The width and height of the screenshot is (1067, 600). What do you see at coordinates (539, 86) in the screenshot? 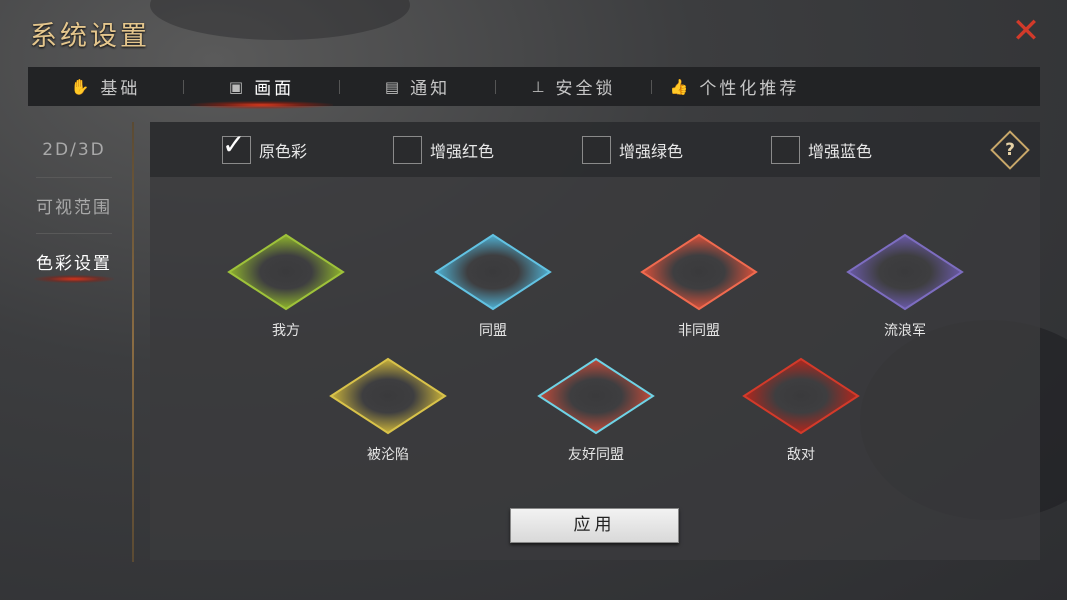
I see `lock-icon: ⊥` at bounding box center [539, 86].